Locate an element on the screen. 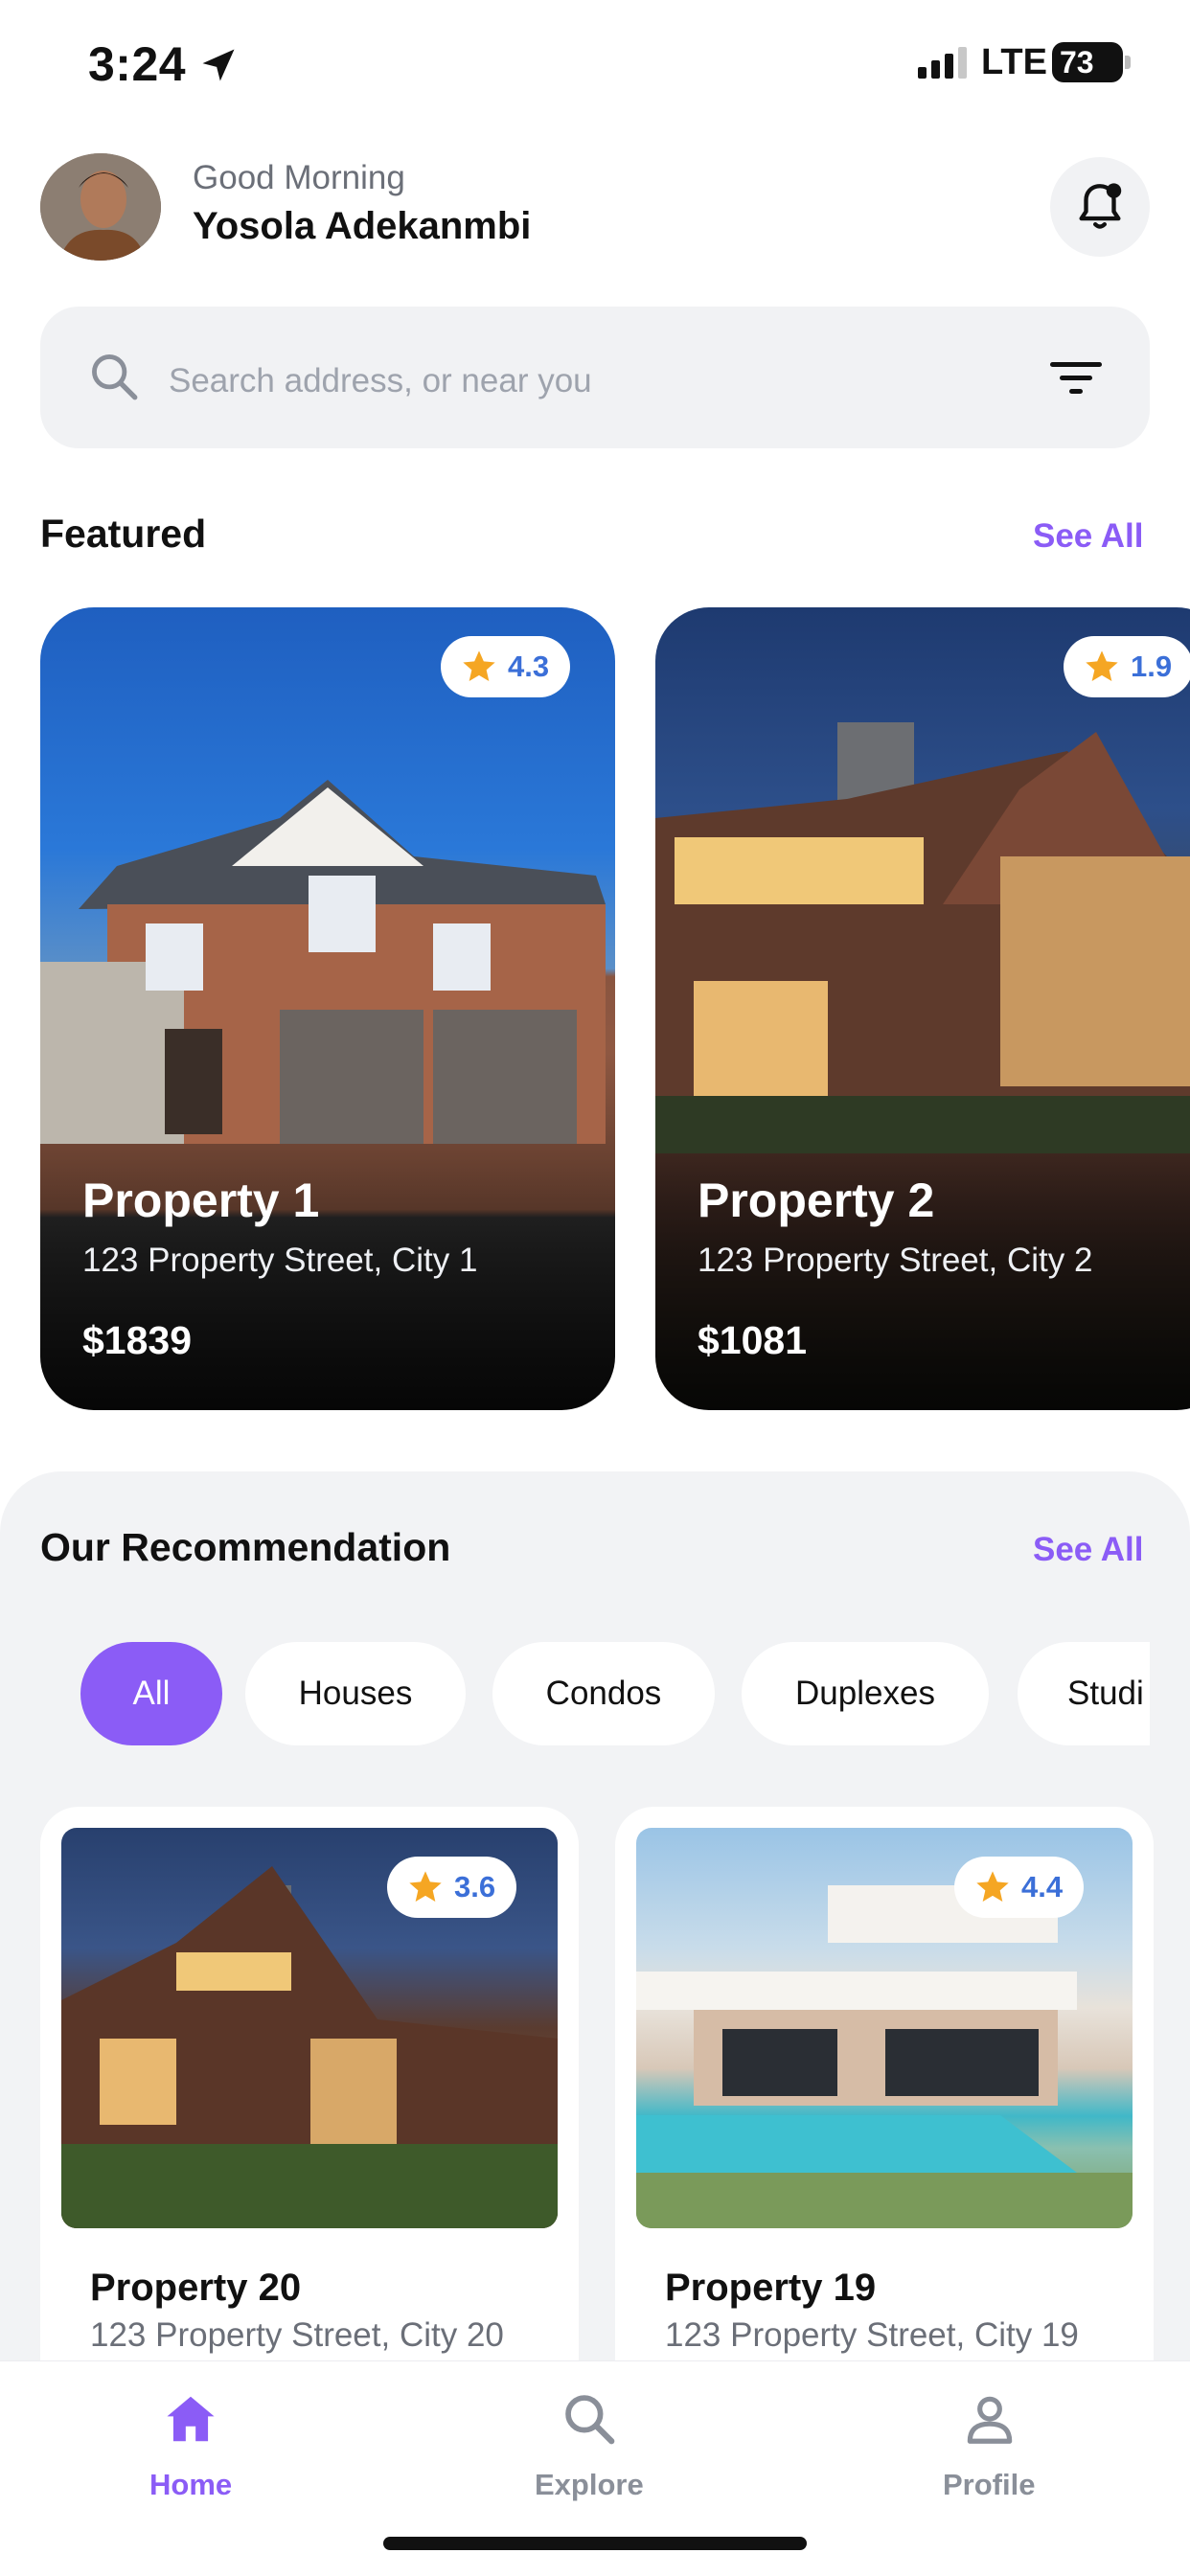 The height and width of the screenshot is (2576, 1190). tab-home: Home is located at coordinates (191, 2452).